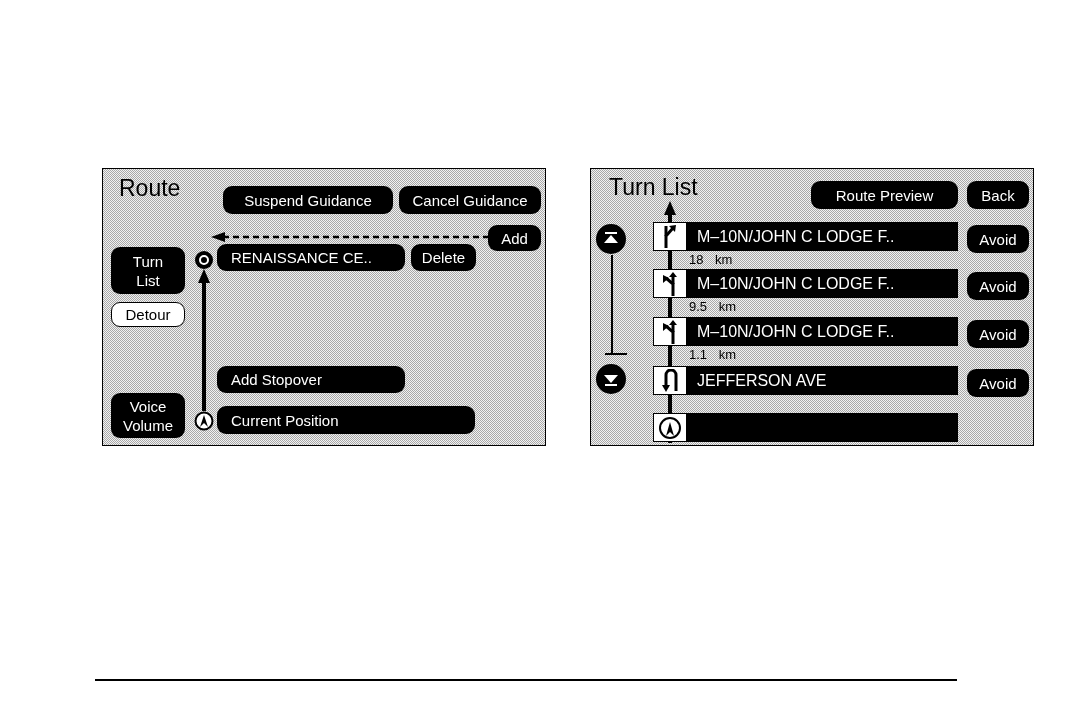  I want to click on u-turn-icon, so click(670, 380).